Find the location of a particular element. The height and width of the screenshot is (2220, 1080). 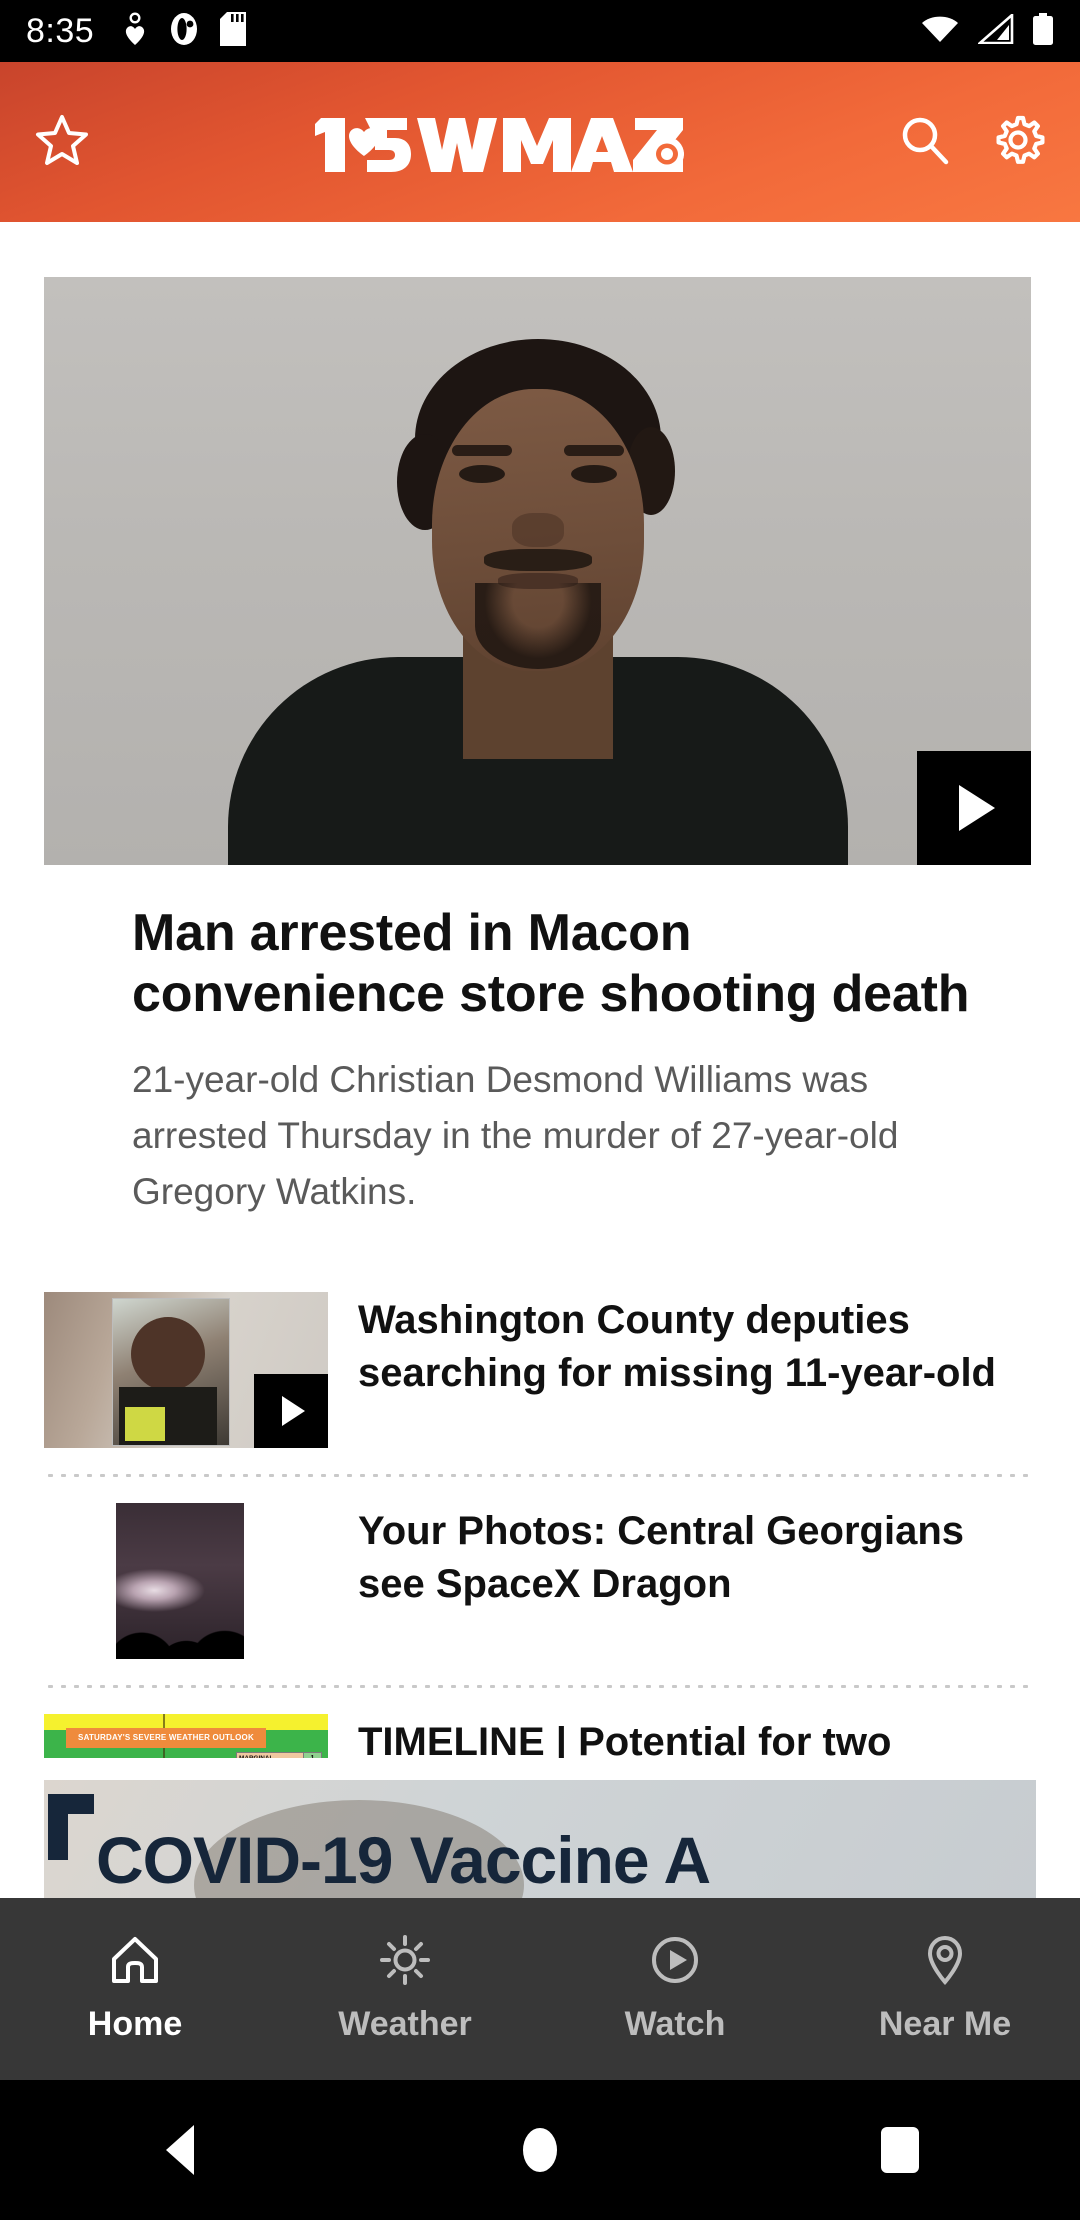

map-banner-title: SATURDAY'S SEVERE WEATHER OUTLOOK is located at coordinates (166, 1738).